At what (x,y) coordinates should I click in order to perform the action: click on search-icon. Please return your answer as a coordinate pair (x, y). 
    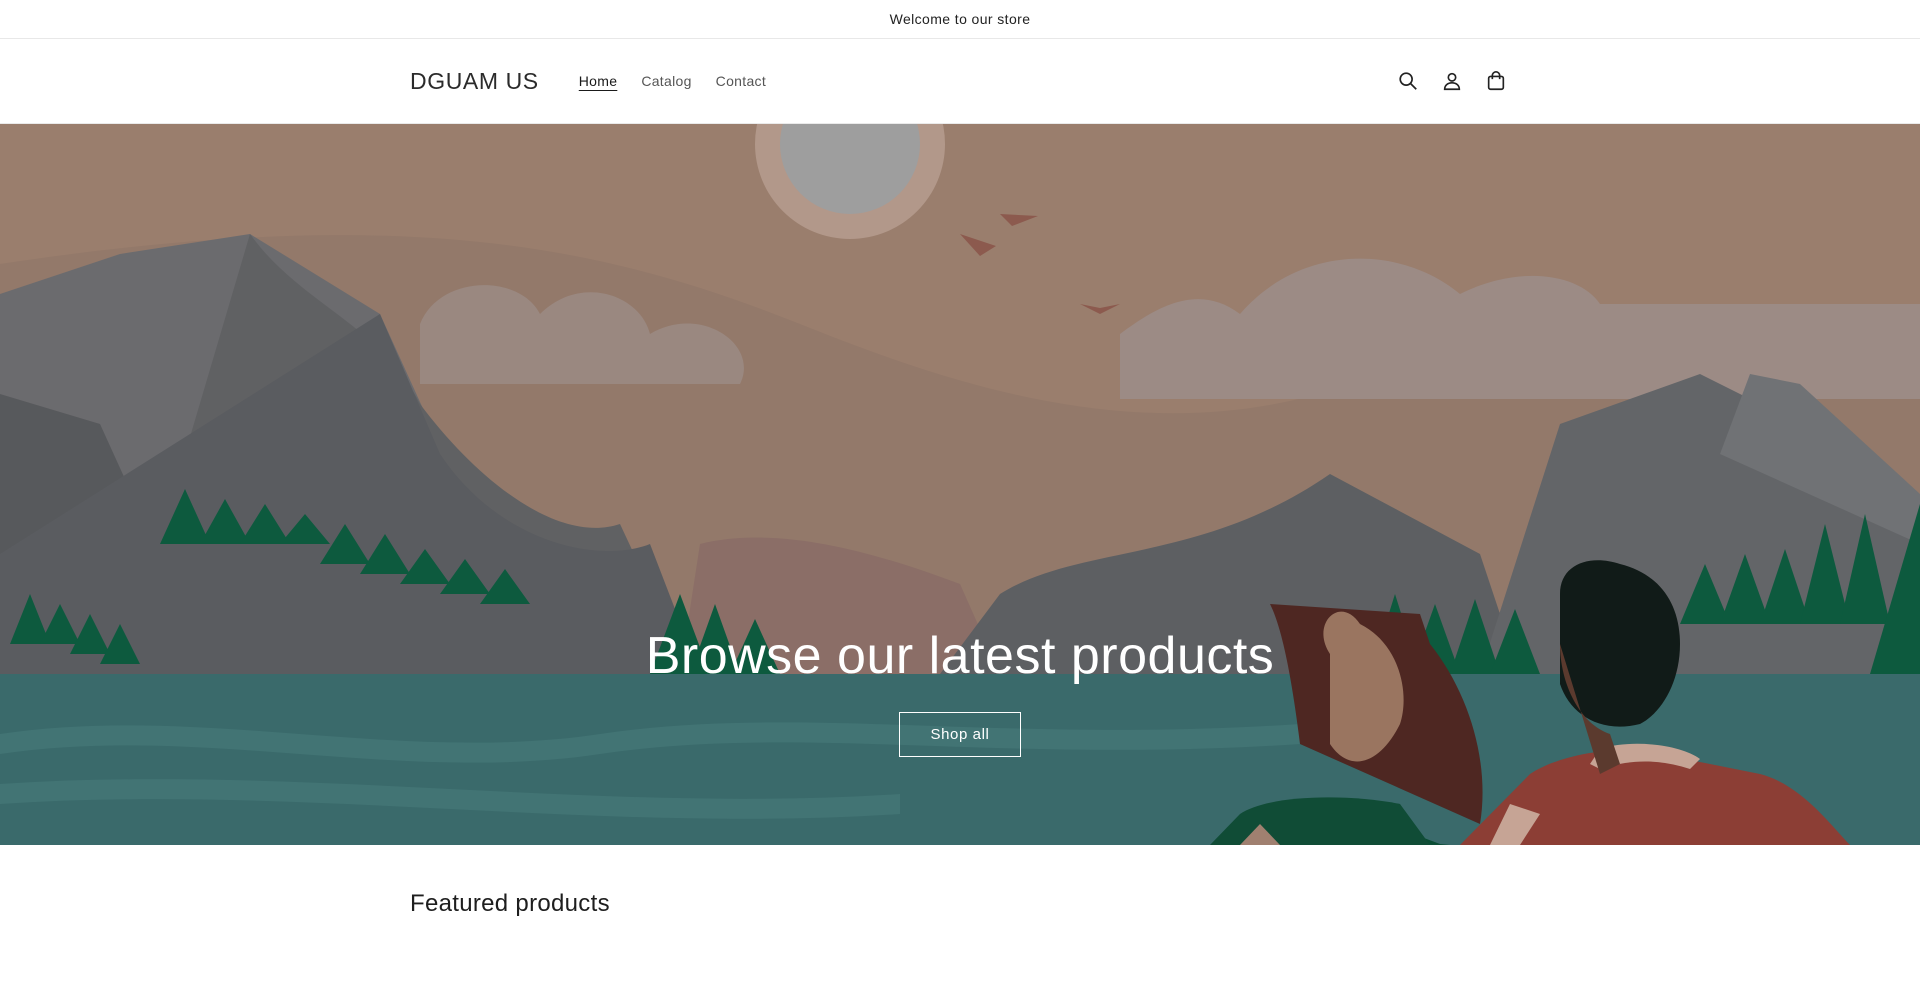
    Looking at the image, I should click on (1408, 81).